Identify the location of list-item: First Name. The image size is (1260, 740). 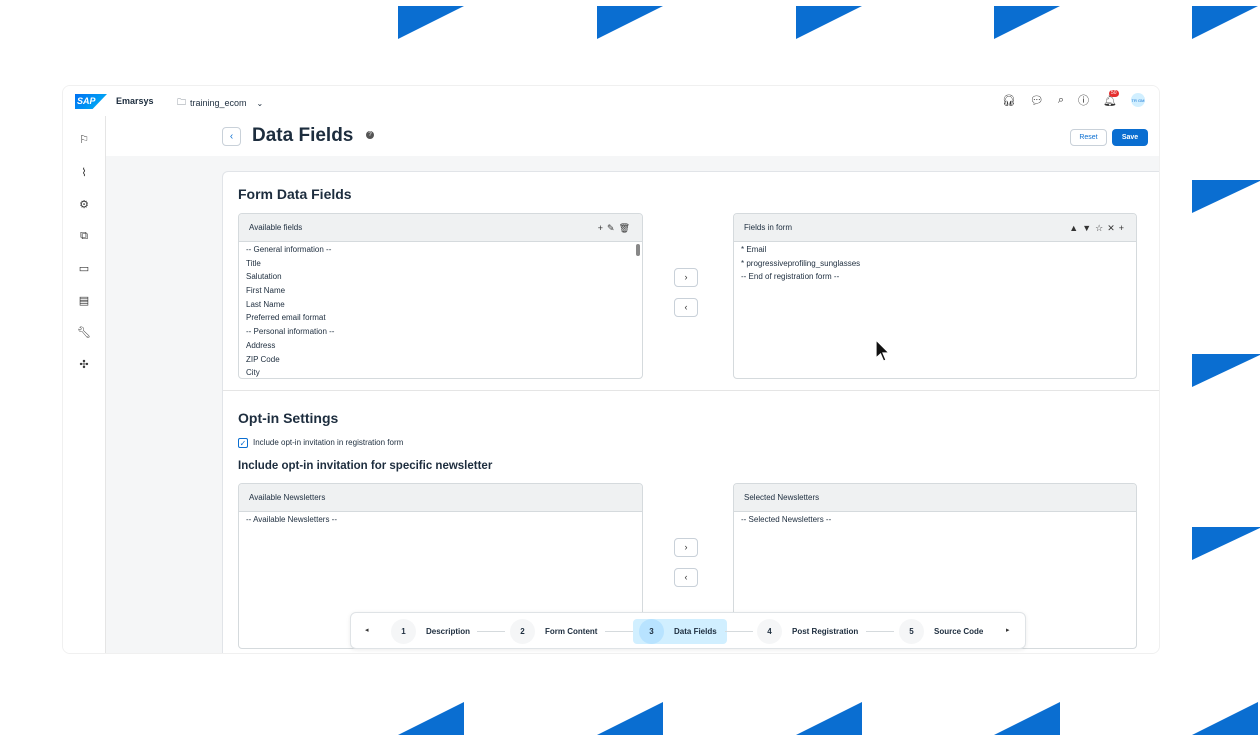
(440, 291).